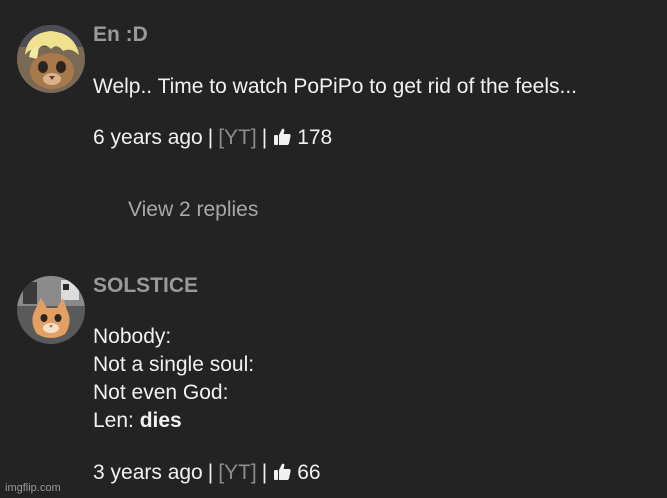 The height and width of the screenshot is (498, 667). I want to click on comment-text-line: Nobody:, so click(132, 336).